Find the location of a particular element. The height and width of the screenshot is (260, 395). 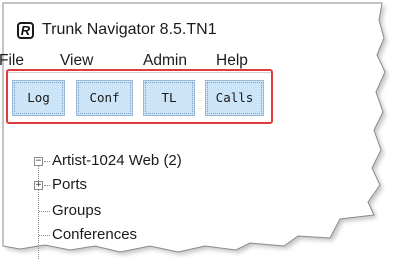

menu-bar: File View Admin Help is located at coordinates (190, 61).